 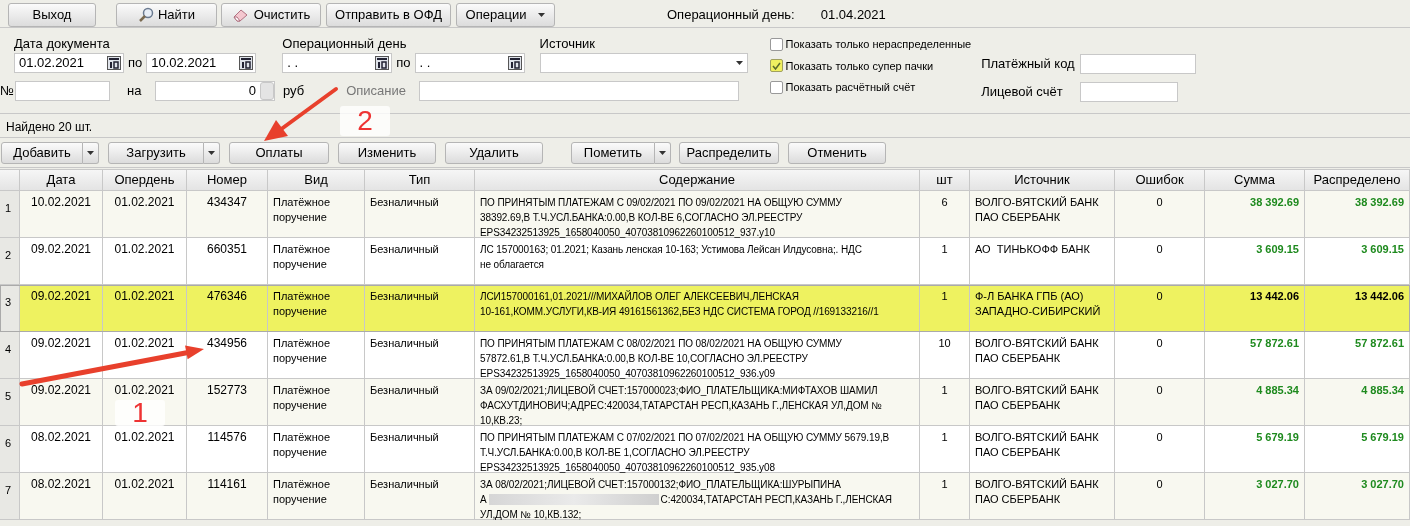 I want to click on column-header: Распределено, so click(x=1357, y=180).